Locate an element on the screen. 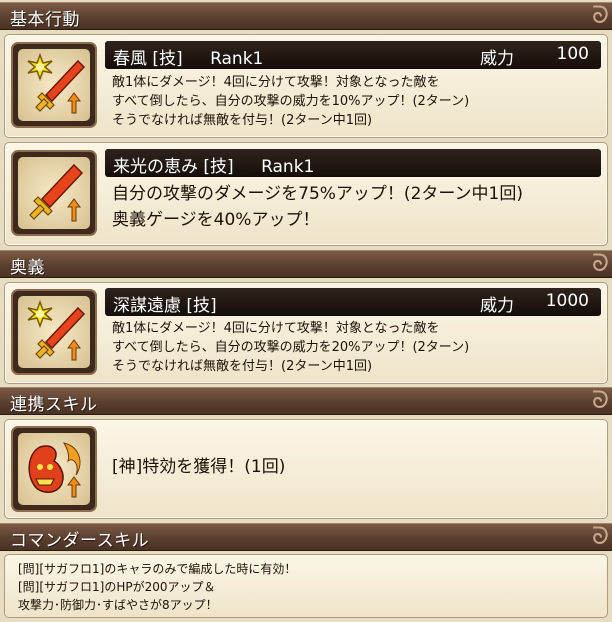 The image size is (612, 622). section-title: 基本行動 is located at coordinates (45, 20).